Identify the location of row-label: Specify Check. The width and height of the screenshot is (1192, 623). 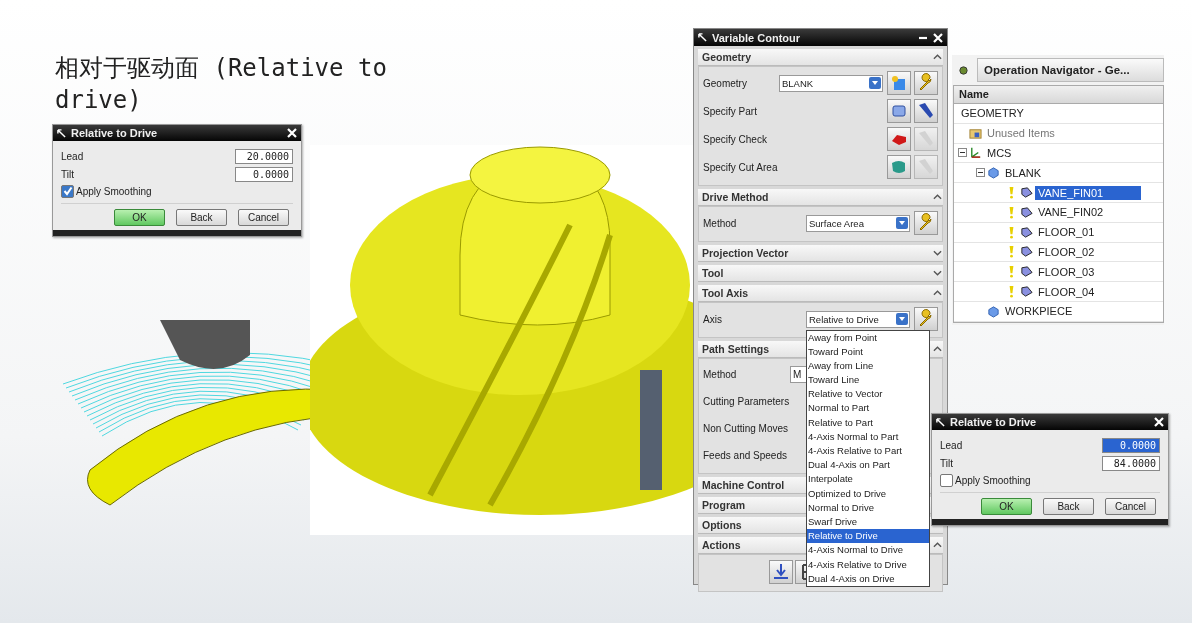
(735, 139).